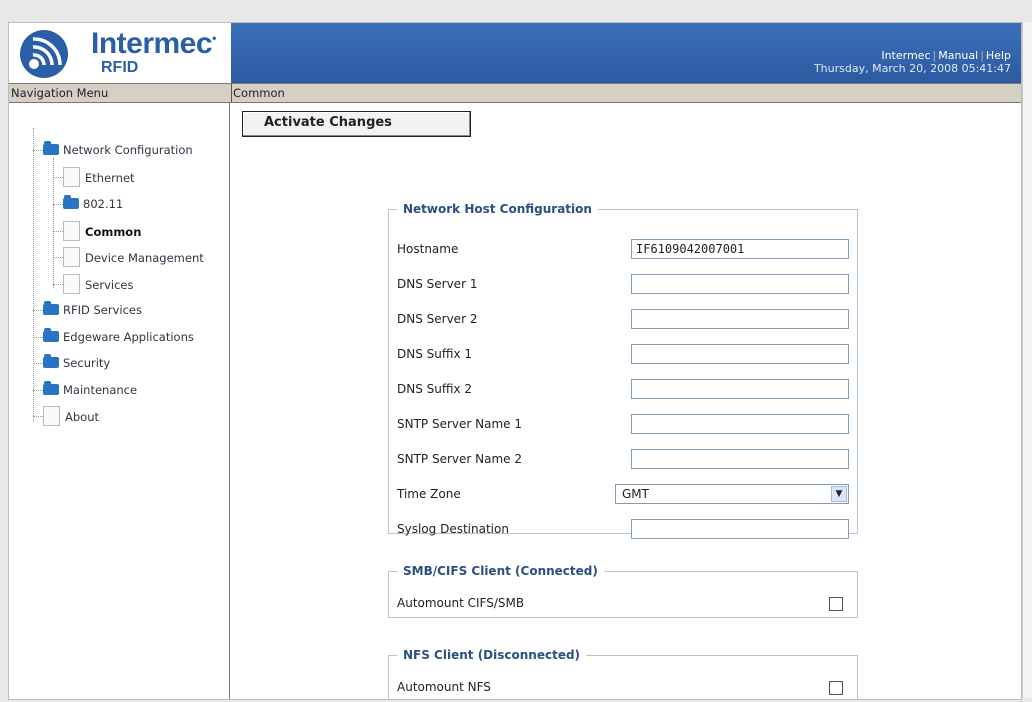  I want to click on intermec-link: Intermec, so click(905, 55).